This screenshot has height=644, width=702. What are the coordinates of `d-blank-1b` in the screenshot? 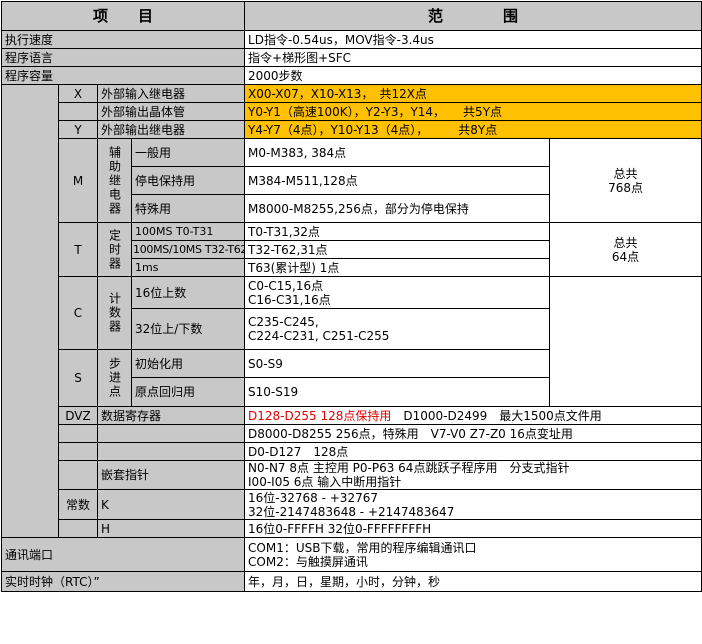 It's located at (171, 433).